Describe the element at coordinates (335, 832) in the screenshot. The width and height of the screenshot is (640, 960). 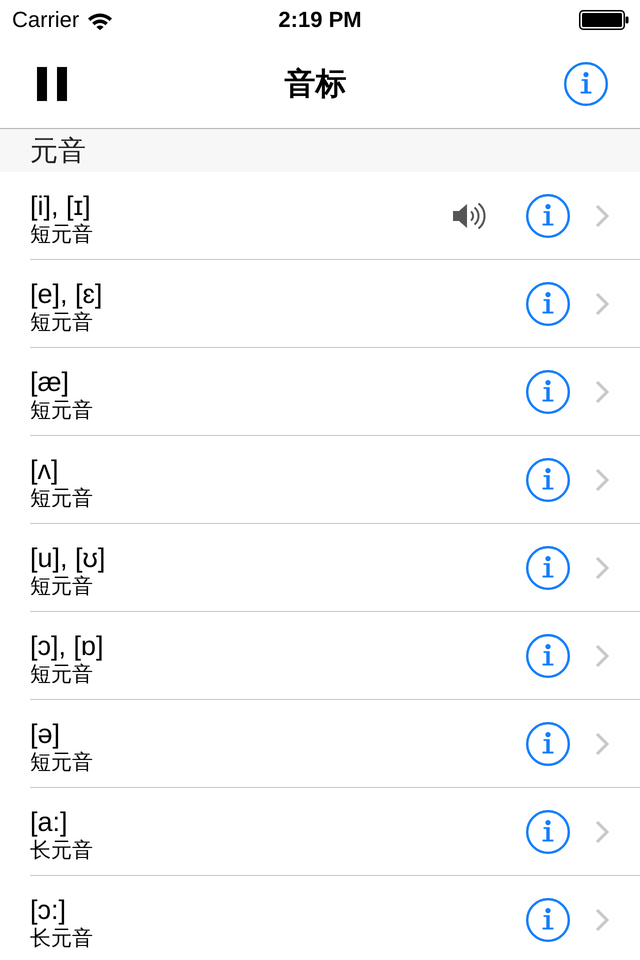
I see `vowel-row: [a:] 长元音` at that location.